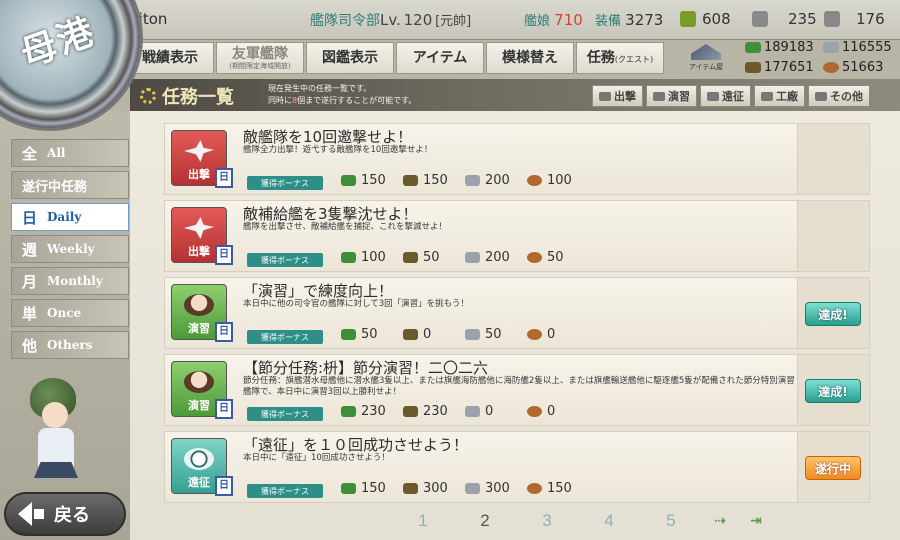 This screenshot has width=900, height=540. I want to click on filter-daily: 日 Daily, so click(70, 217).